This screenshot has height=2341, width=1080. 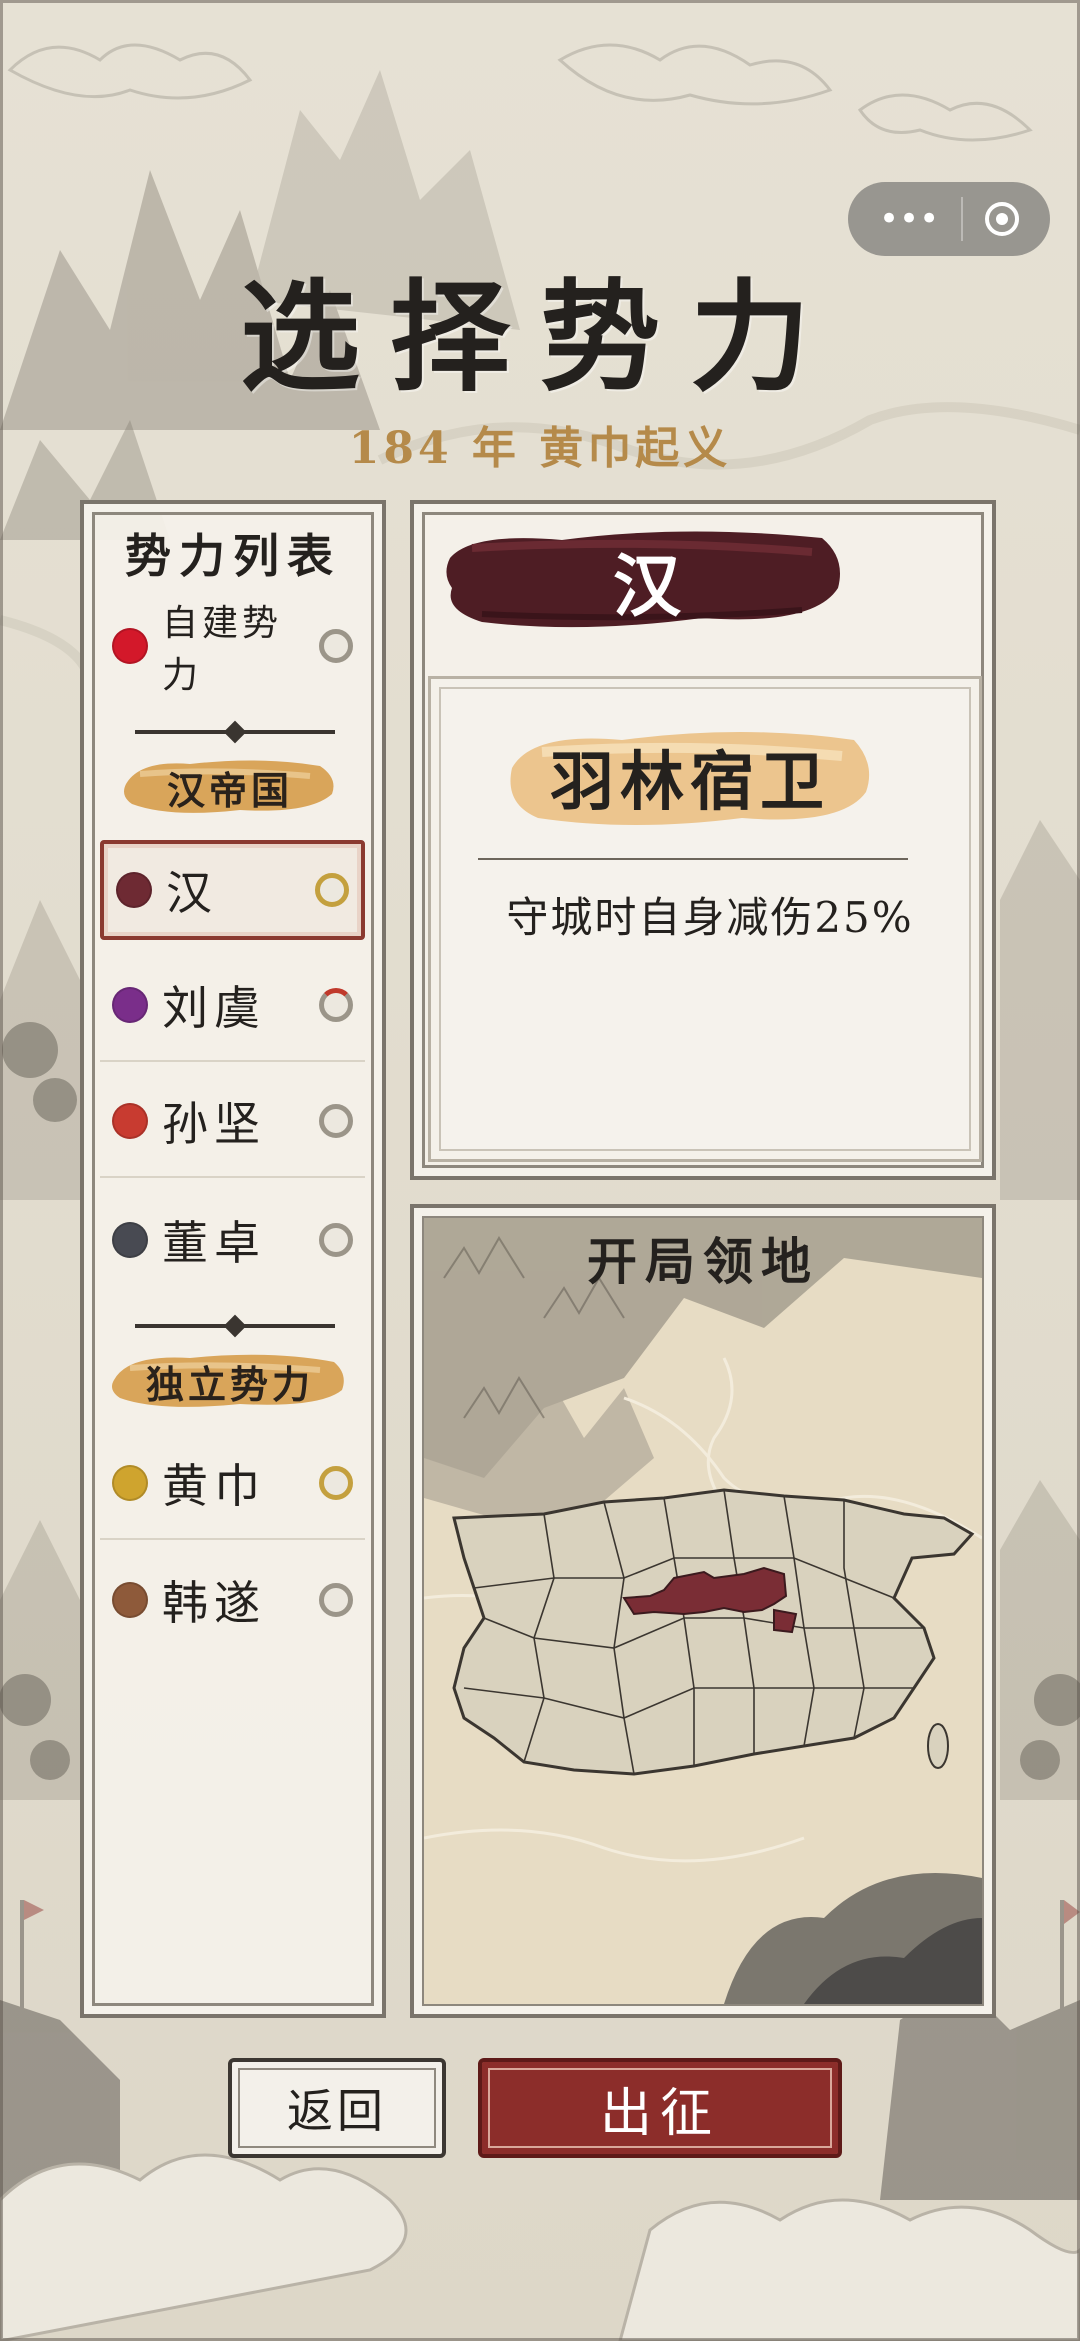 I want to click on record-circle-icon, so click(x=1002, y=219).